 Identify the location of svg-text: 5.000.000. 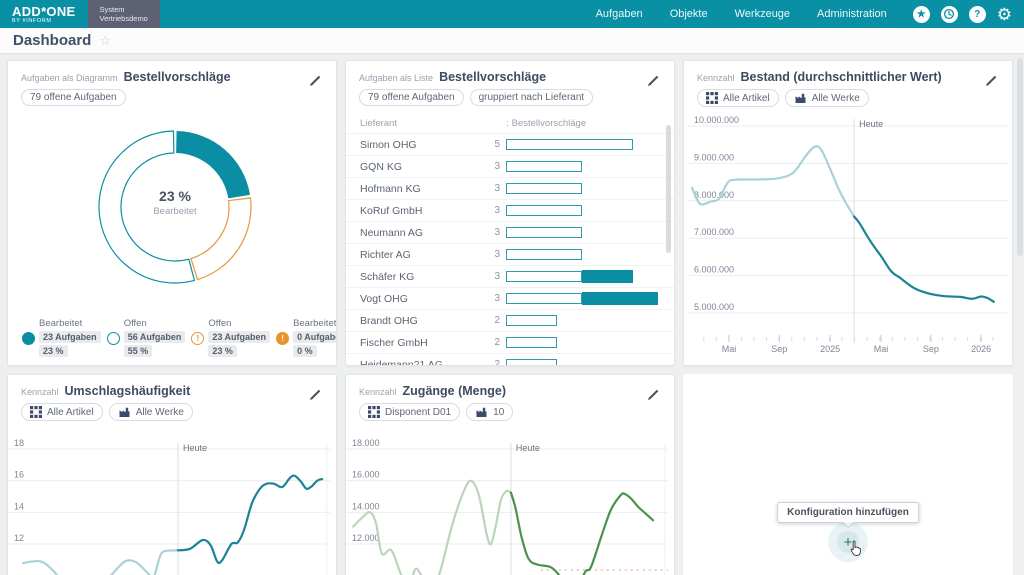
(714, 307).